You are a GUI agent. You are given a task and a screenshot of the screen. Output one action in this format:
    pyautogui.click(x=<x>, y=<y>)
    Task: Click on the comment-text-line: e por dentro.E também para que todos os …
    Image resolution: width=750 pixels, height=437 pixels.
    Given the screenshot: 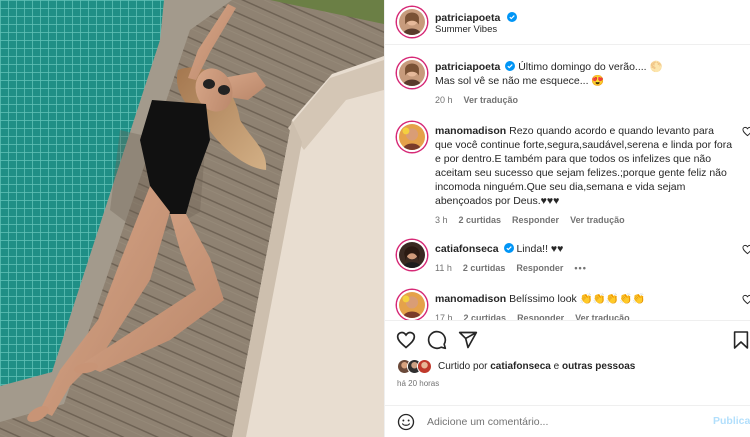 What is the action you would take?
    pyautogui.click(x=573, y=159)
    